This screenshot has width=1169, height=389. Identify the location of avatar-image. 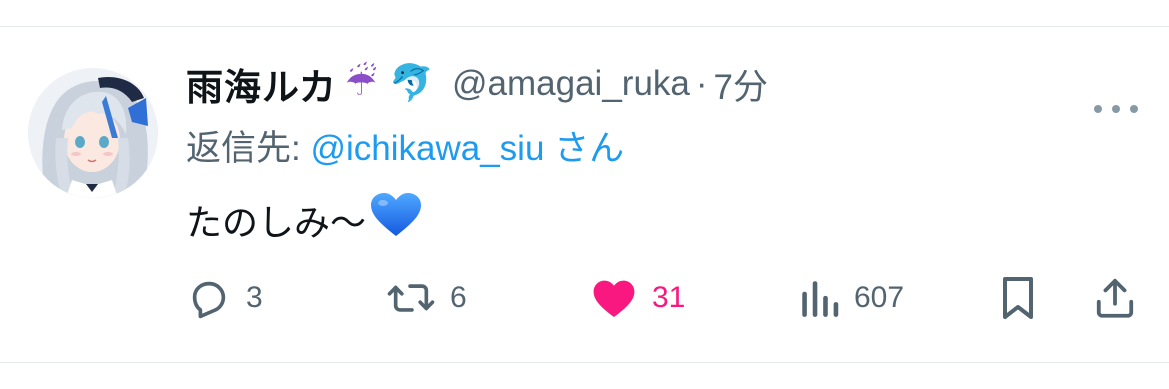
(93, 133).